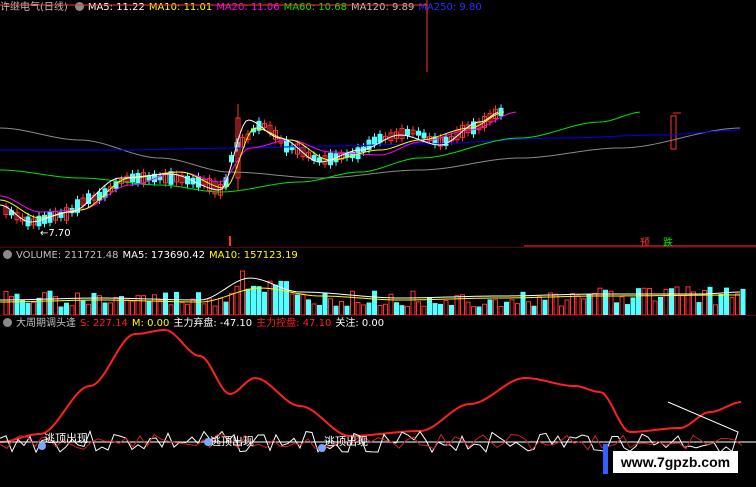 The height and width of the screenshot is (487, 756). Describe the element at coordinates (675, 462) in the screenshot. I see `watermark: www.7gpzb.com` at that location.